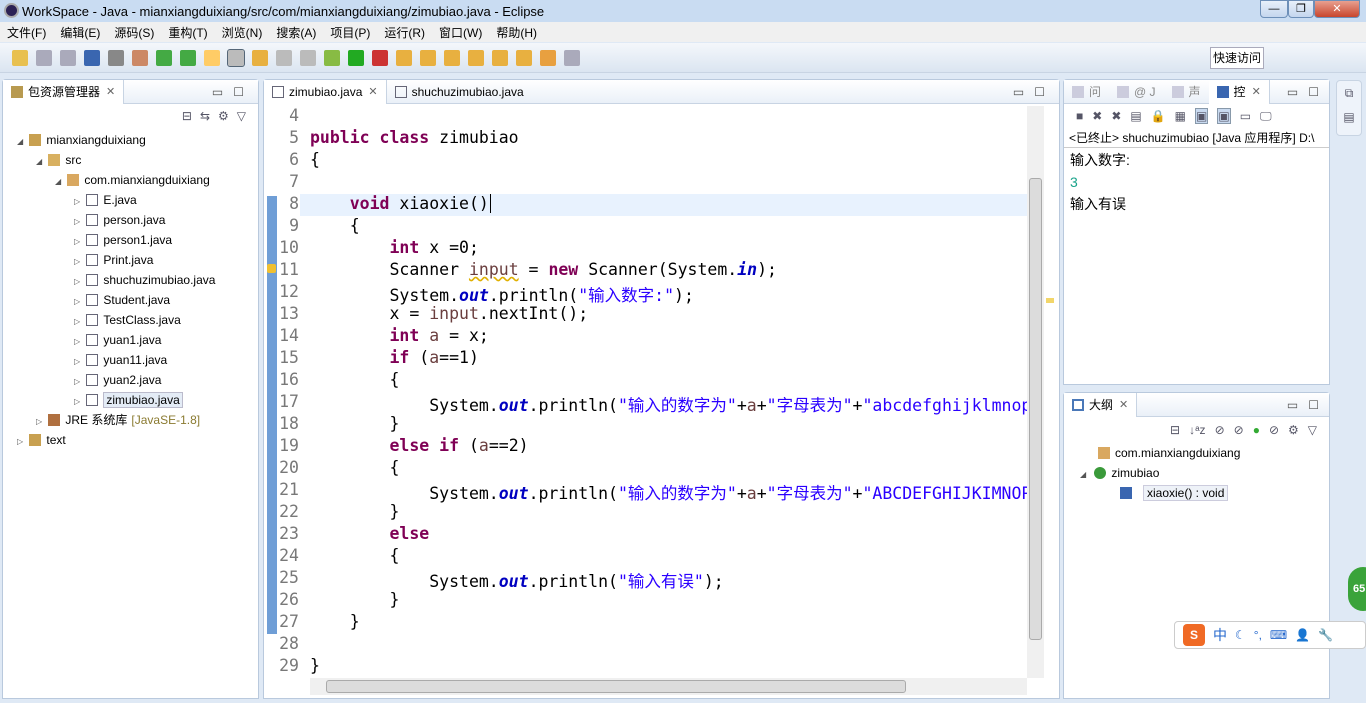 Image resolution: width=1366 pixels, height=703 pixels. Describe the element at coordinates (1274, 430) in the screenshot. I see `hide-local-types-icon: ⊘` at that location.